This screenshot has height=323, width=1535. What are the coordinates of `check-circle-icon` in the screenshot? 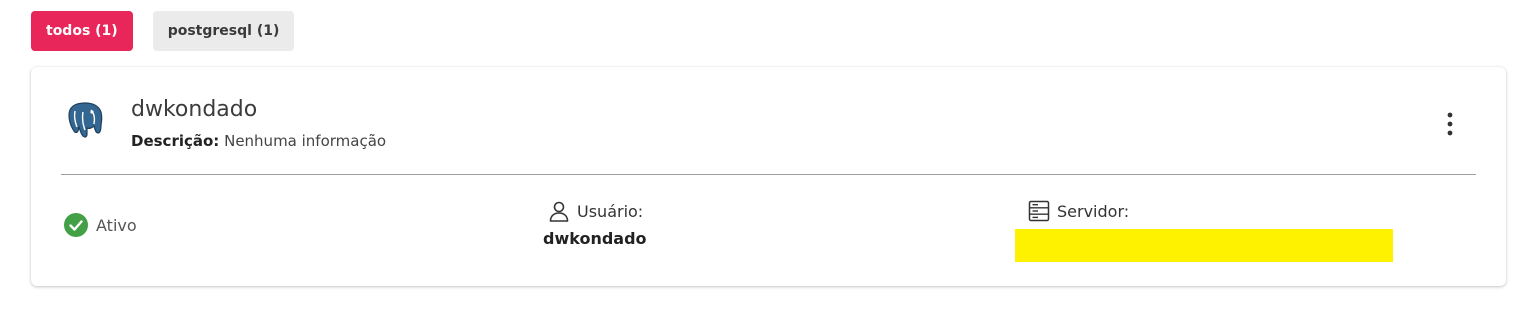 It's located at (76, 225).